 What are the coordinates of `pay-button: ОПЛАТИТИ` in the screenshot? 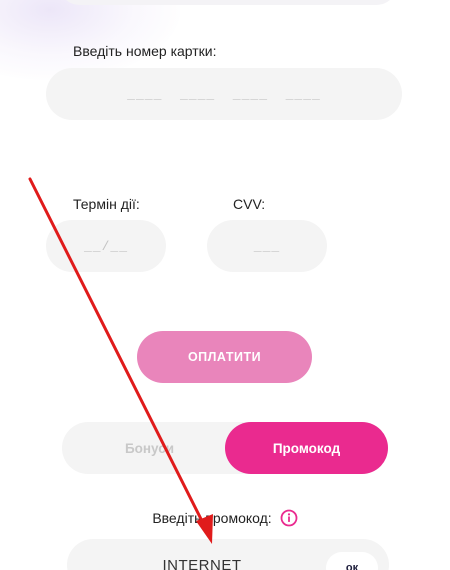 It's located at (224, 357).